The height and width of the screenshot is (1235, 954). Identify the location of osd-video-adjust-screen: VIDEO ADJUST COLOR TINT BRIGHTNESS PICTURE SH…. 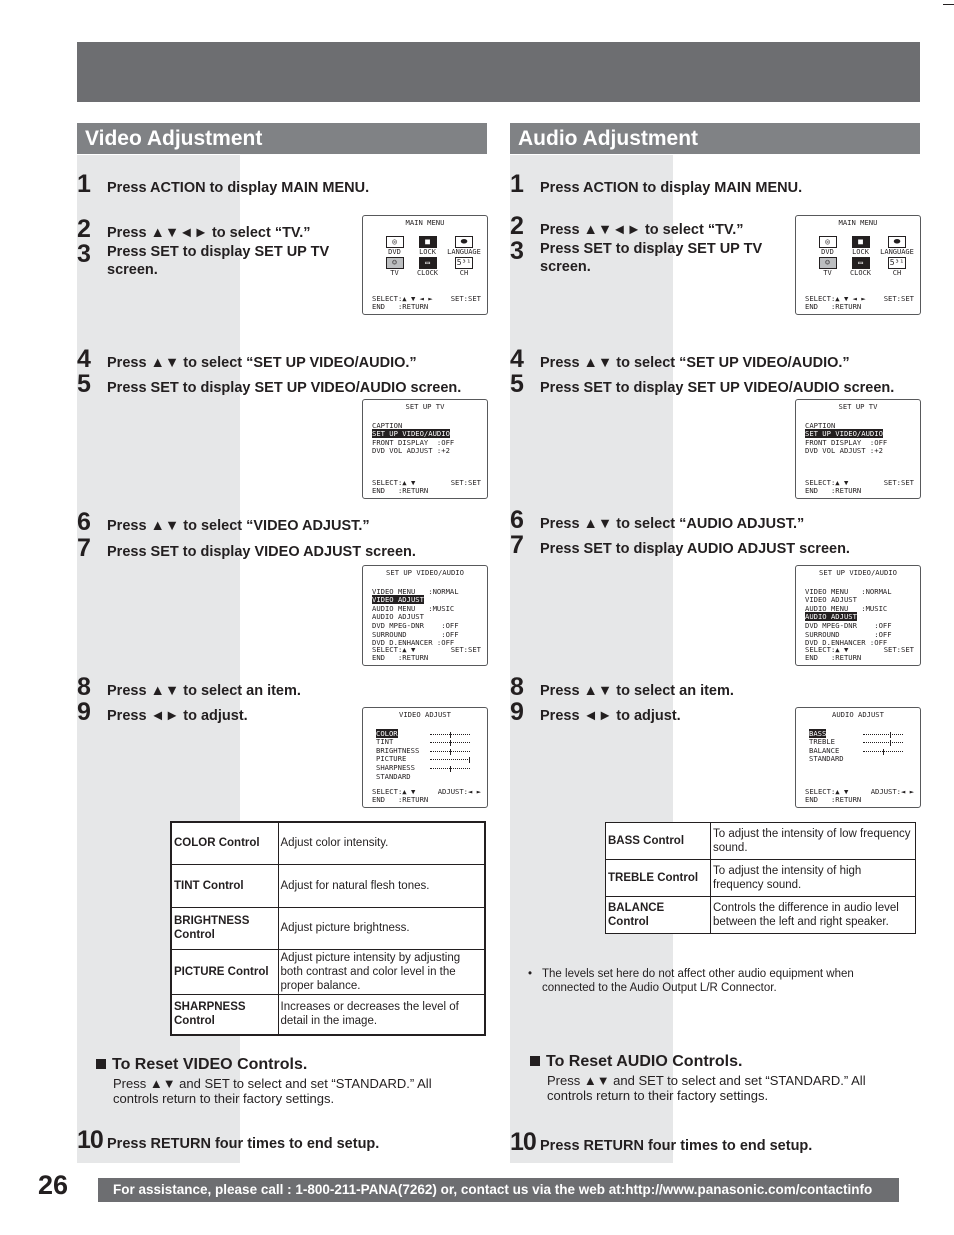
(425, 757).